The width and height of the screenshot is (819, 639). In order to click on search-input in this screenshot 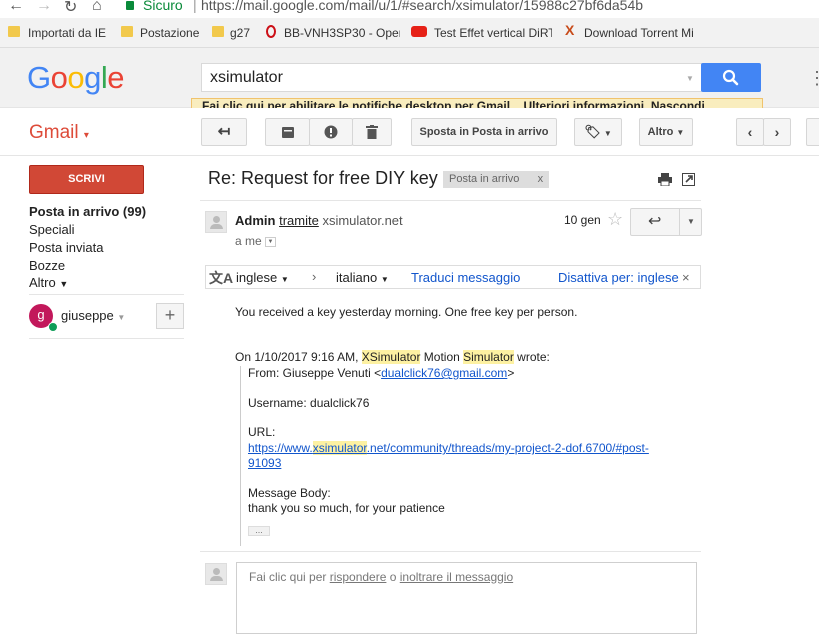, I will do `click(451, 77)`.